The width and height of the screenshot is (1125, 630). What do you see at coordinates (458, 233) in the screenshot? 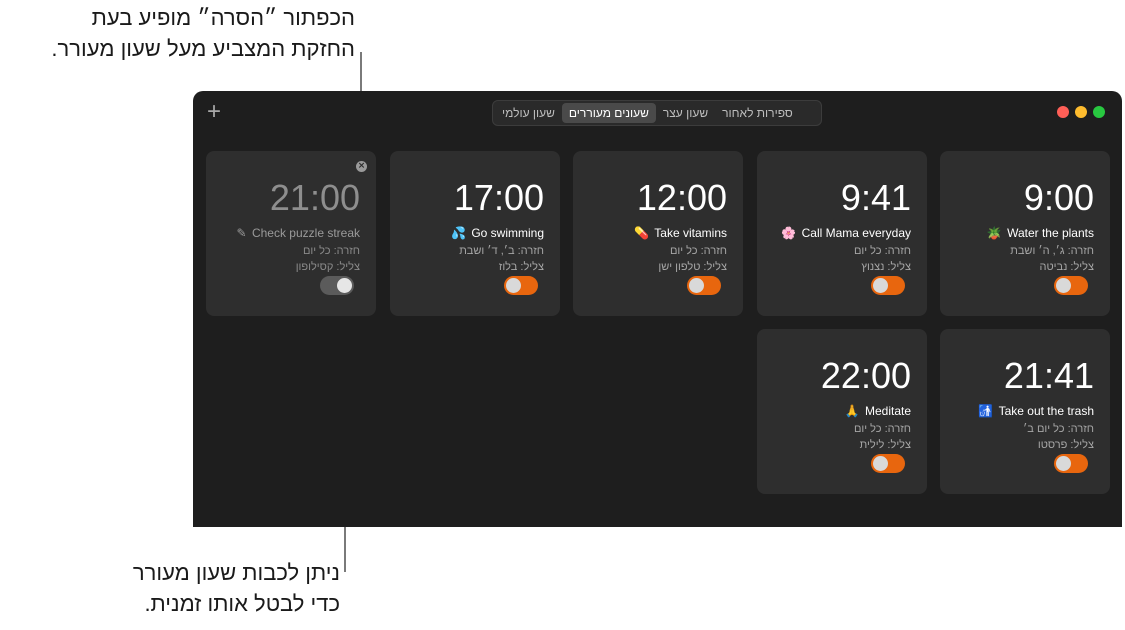
I see `water-drops-icon: 💦` at bounding box center [458, 233].